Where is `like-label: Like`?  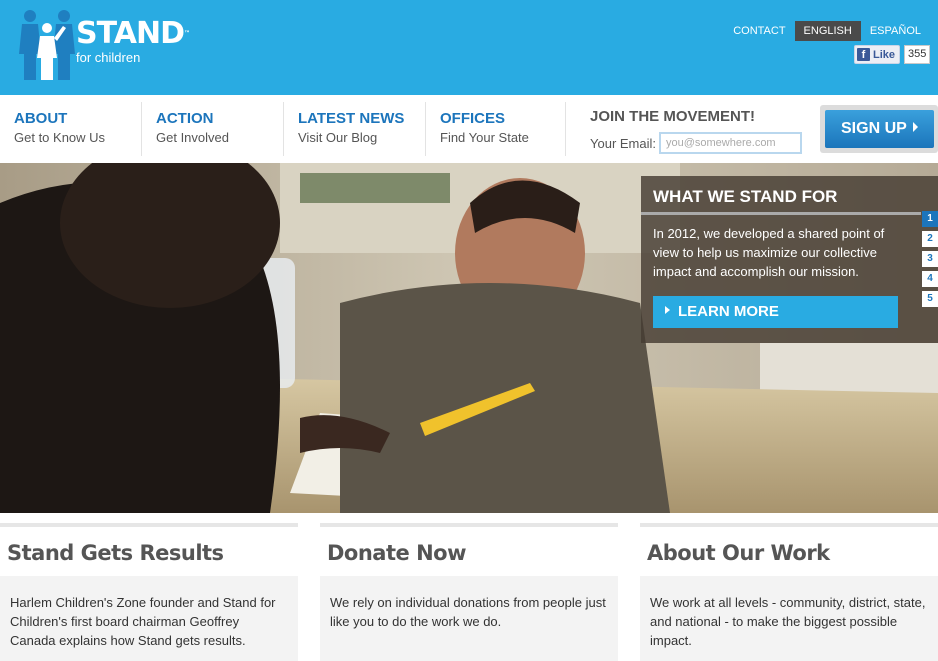
like-label: Like is located at coordinates (884, 54).